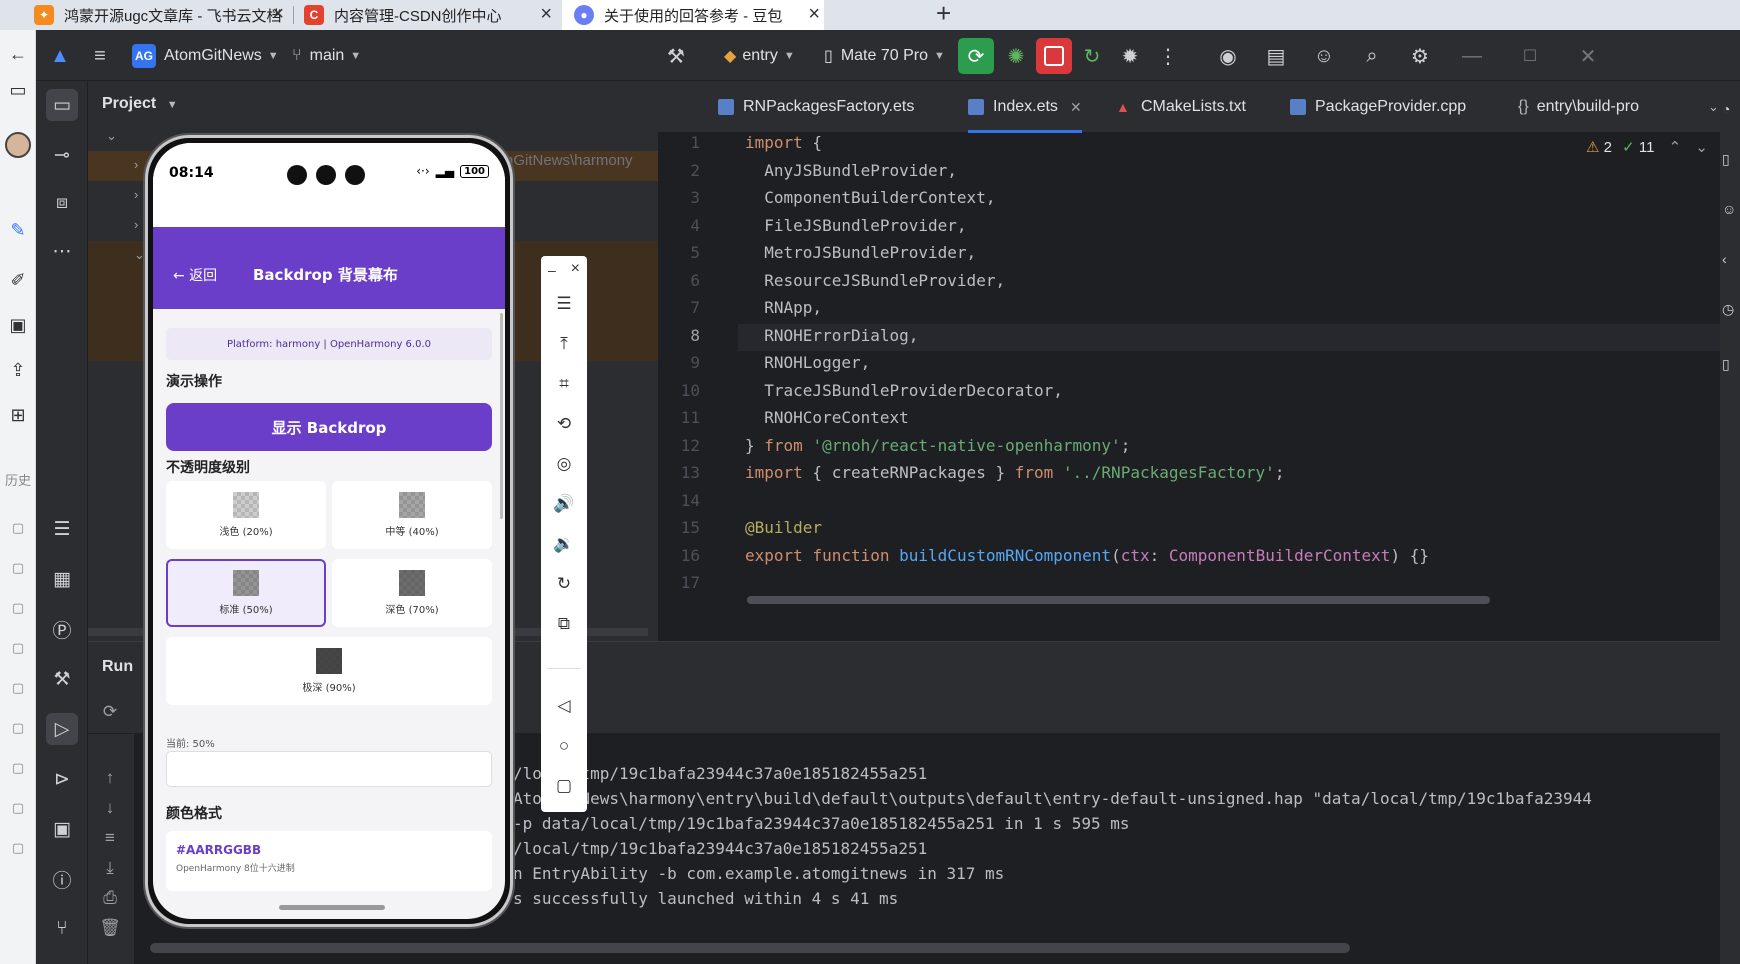  I want to click on opacity-option-extra-dark: 极深 (90%), so click(329, 671).